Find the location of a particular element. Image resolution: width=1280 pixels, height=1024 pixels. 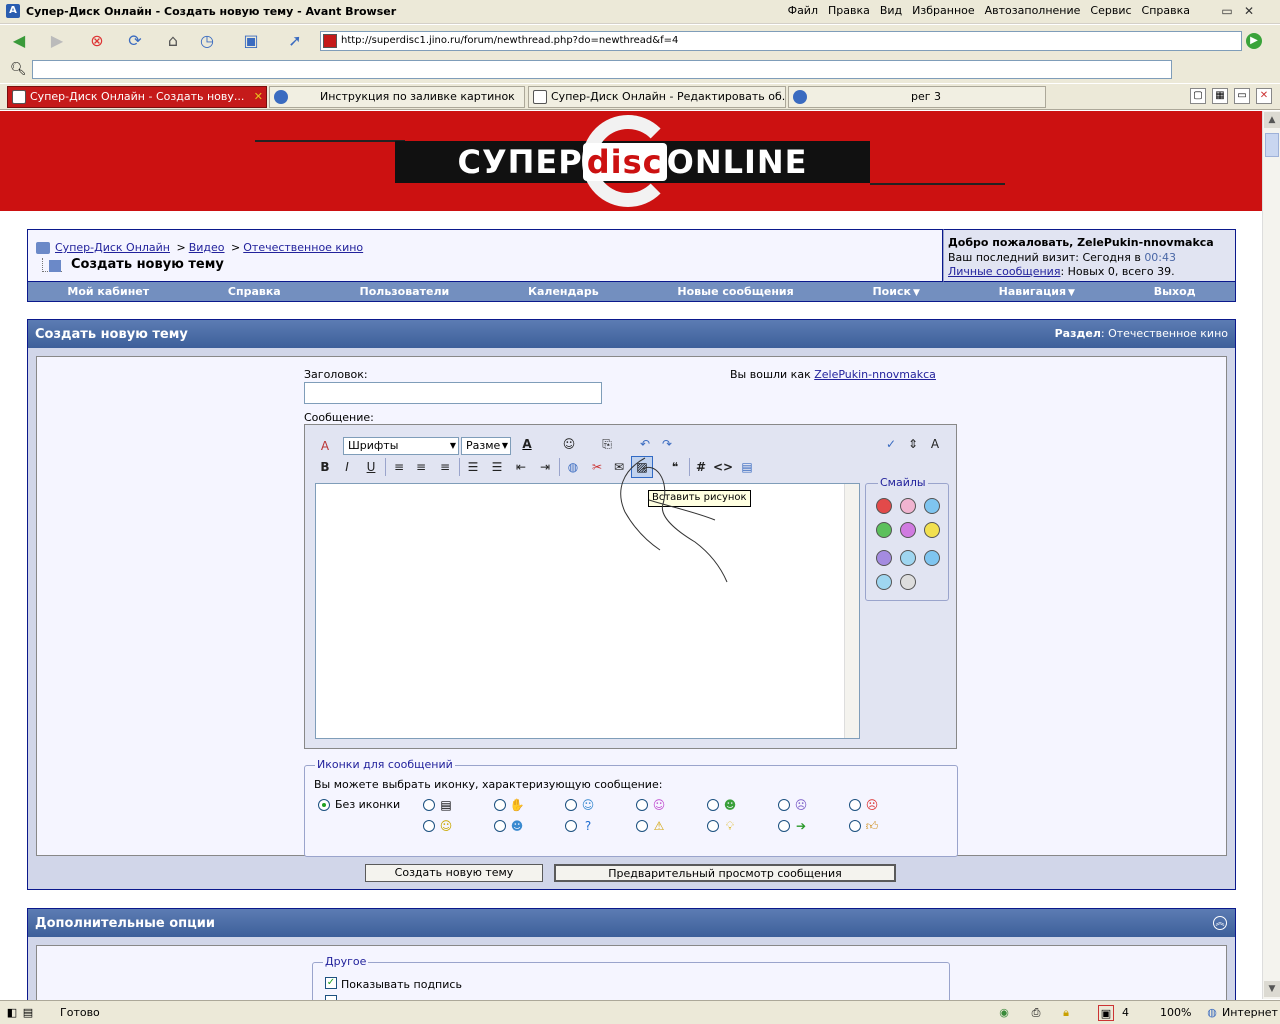

smiley-tongue-icon is located at coordinates (908, 530).